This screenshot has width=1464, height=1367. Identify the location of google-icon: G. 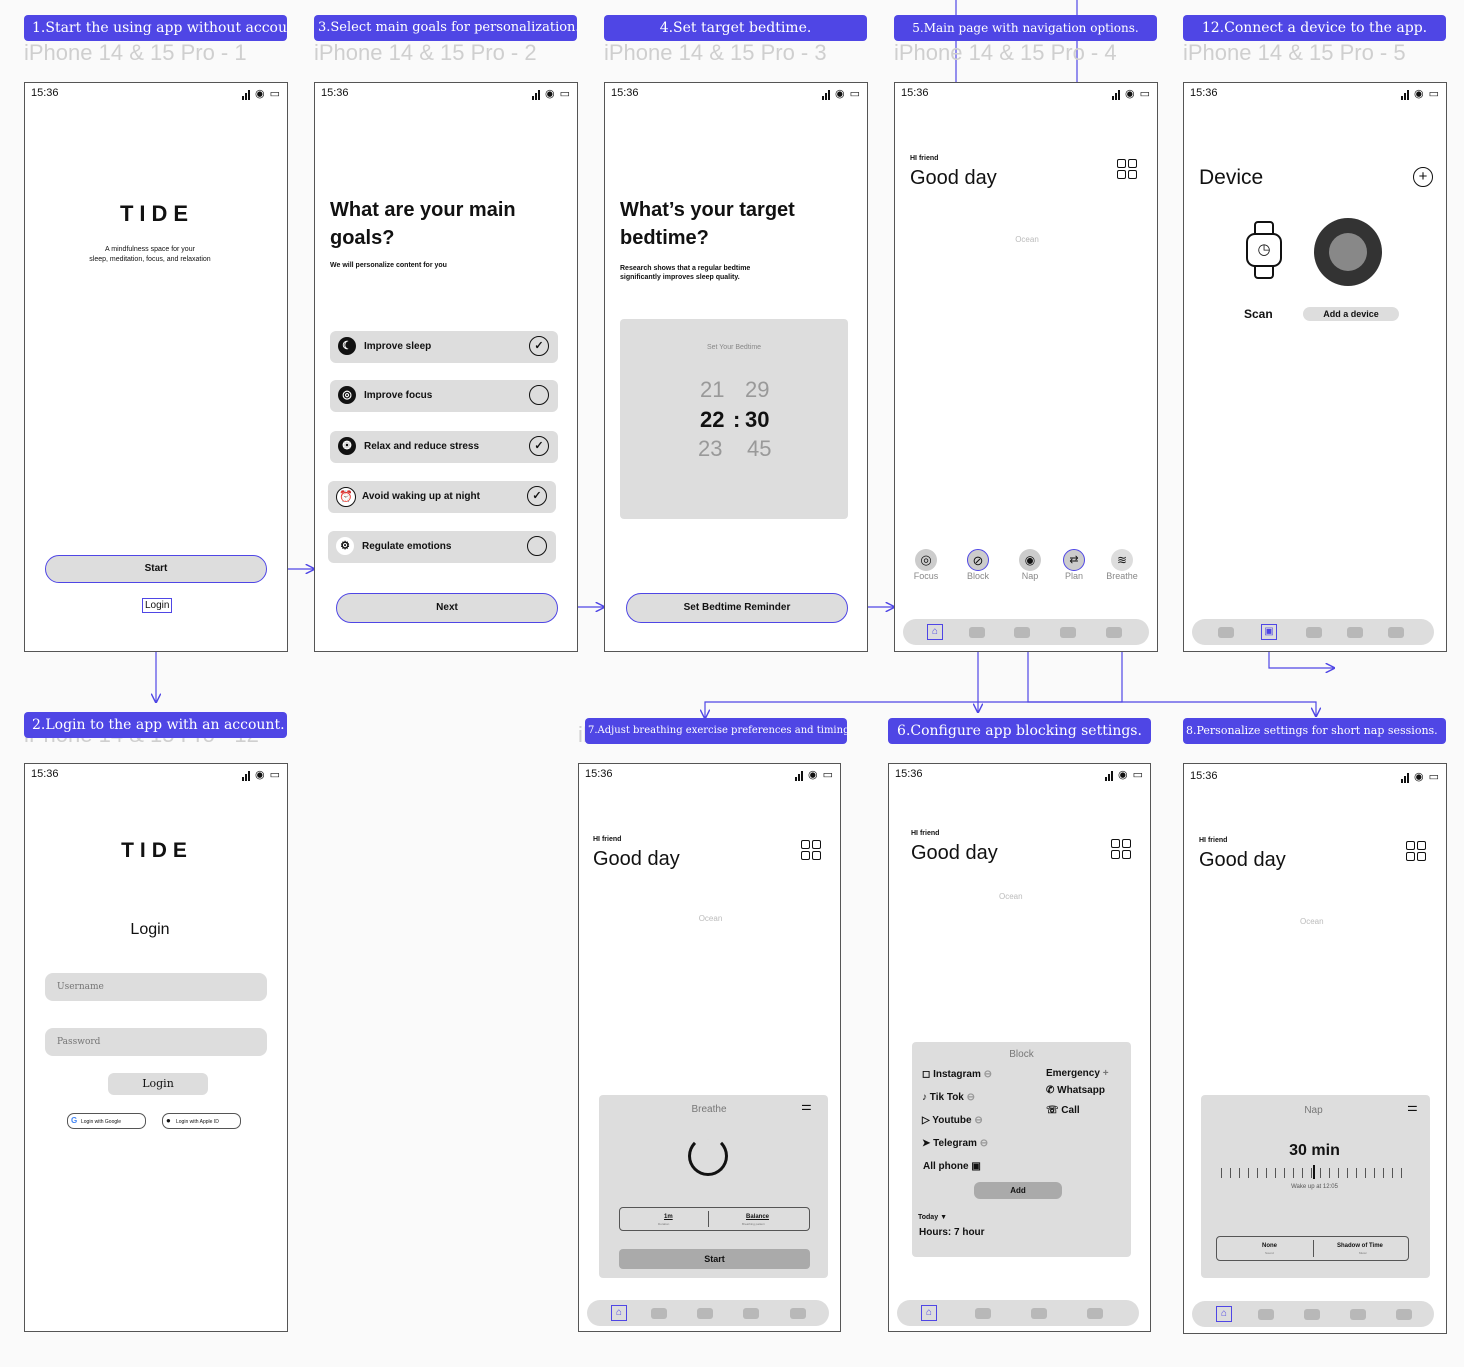
(74, 1120).